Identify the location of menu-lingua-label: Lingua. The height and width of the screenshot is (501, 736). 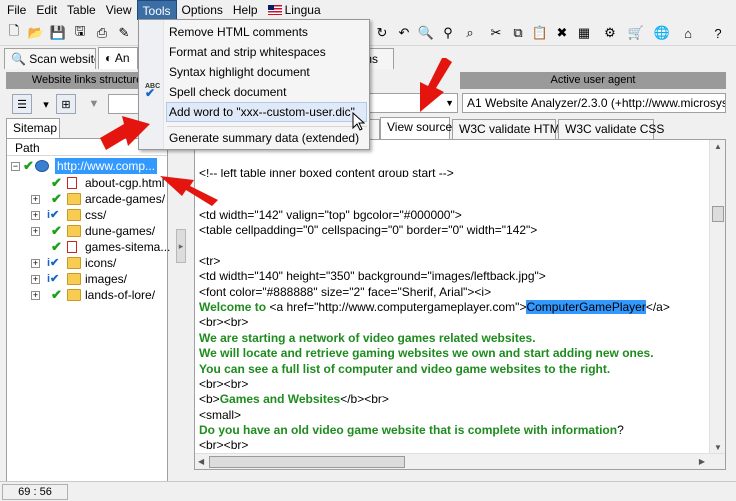
(302, 10).